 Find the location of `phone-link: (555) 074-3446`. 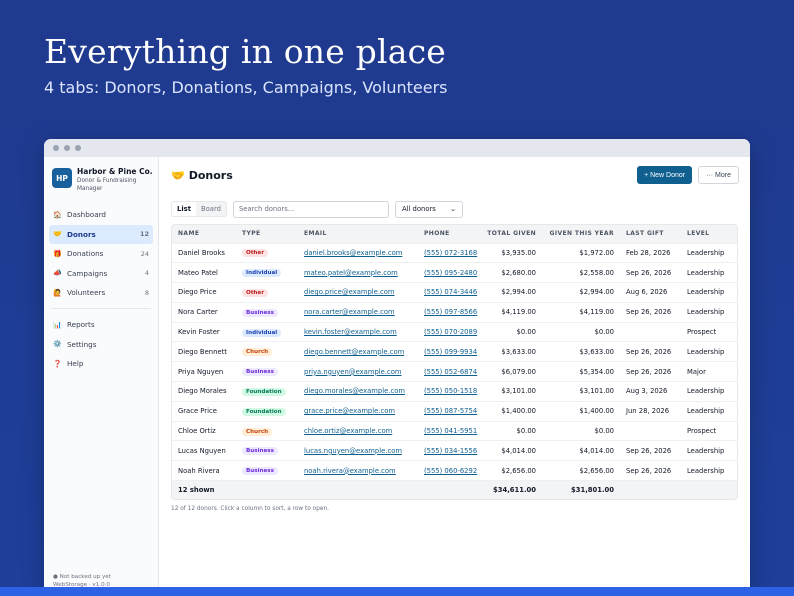

phone-link: (555) 074-3446 is located at coordinates (450, 292).